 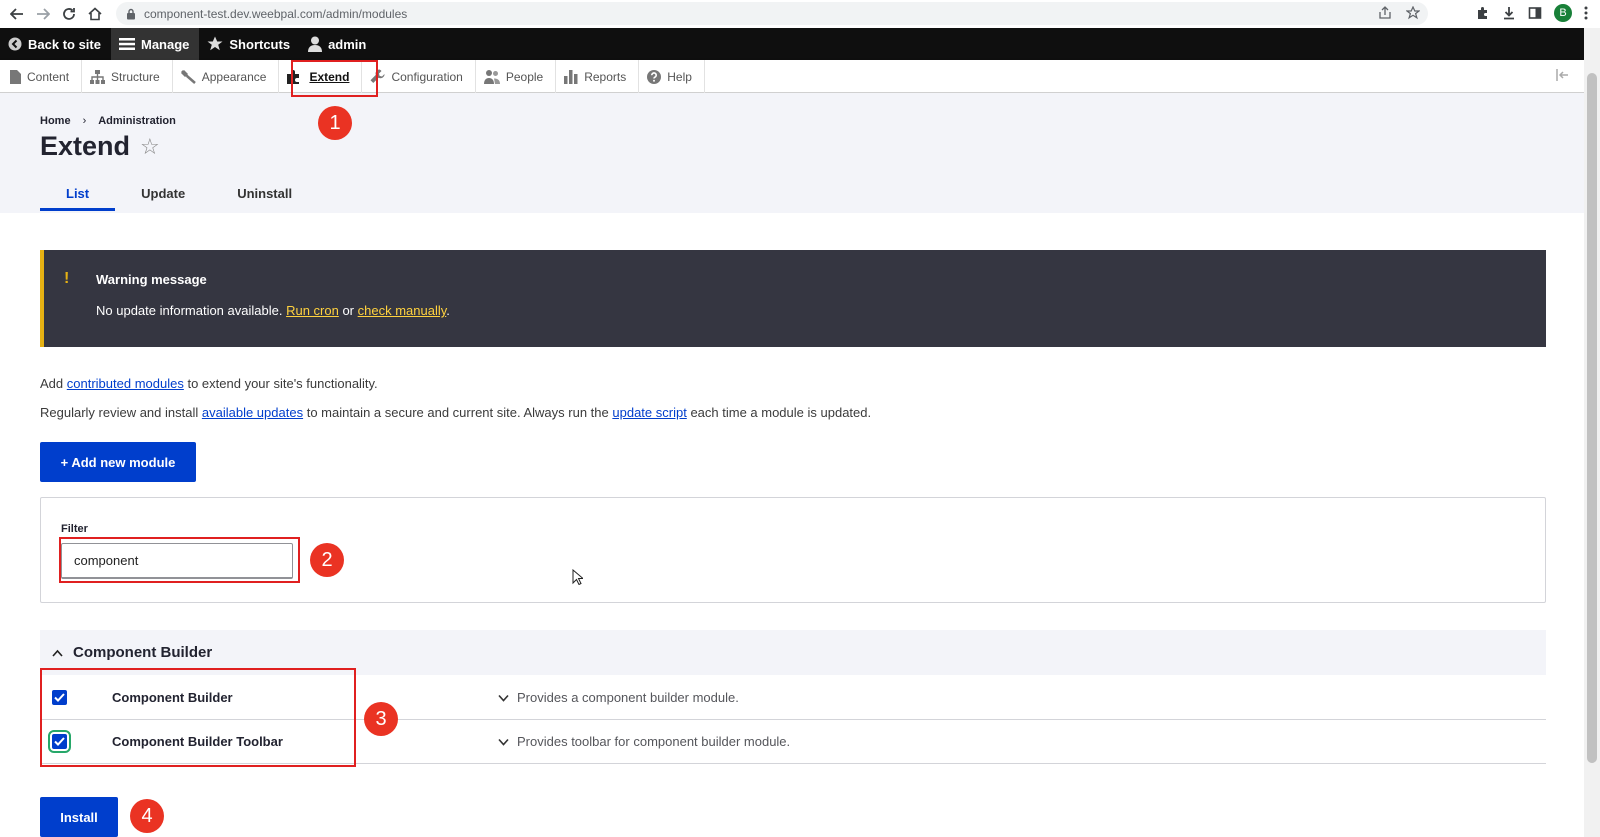 What do you see at coordinates (43, 14) in the screenshot?
I see `forward-arrow-icon` at bounding box center [43, 14].